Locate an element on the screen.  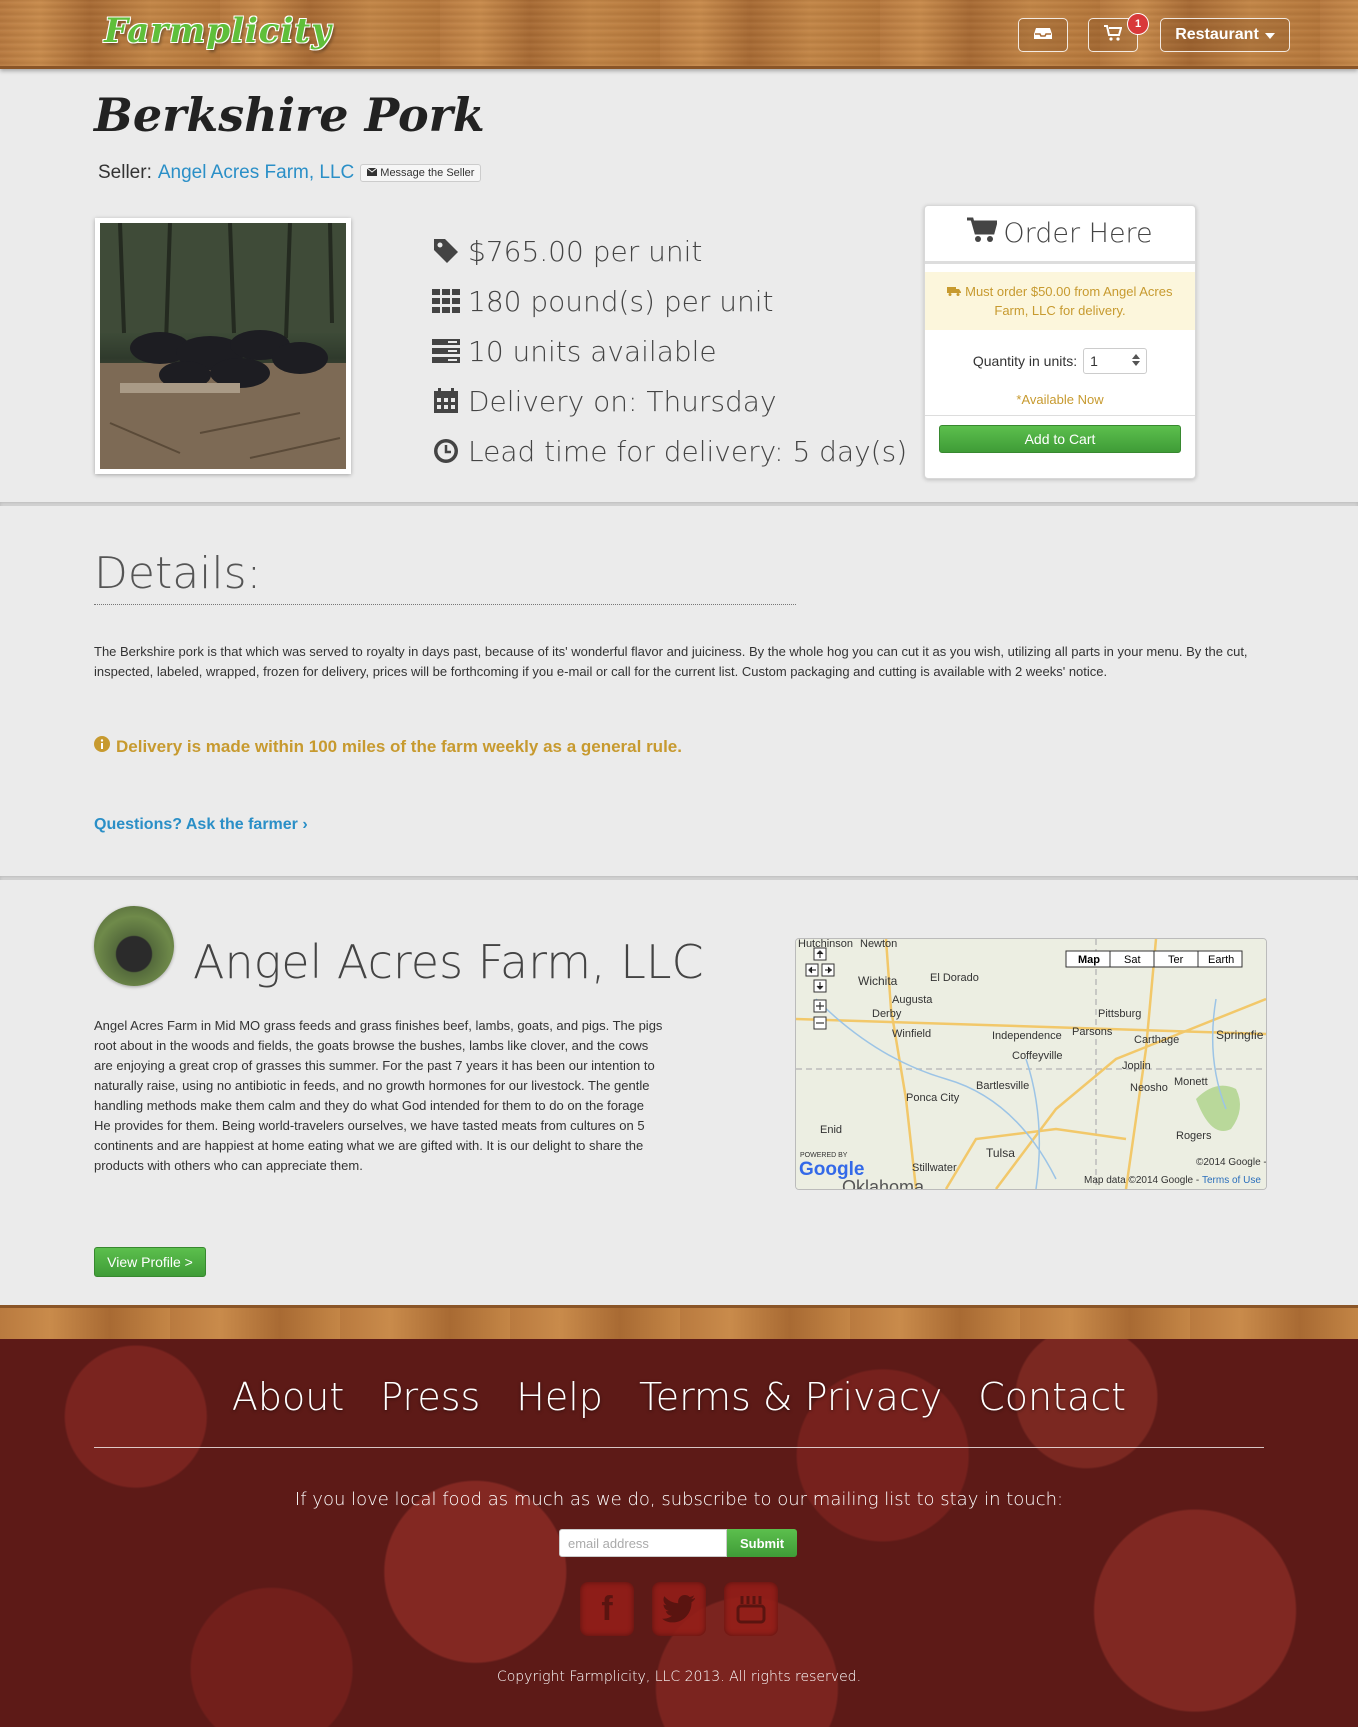
map-attribution: ©2014 Google - is located at coordinates (1231, 1162).